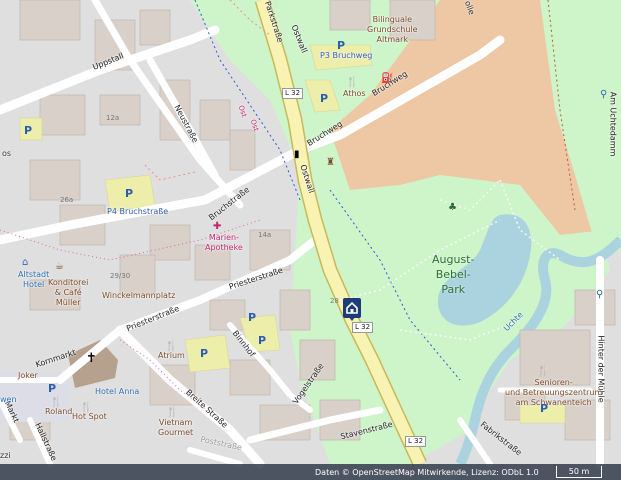 The image size is (621, 480). I want to click on pharmacy-icon: ✚, so click(217, 227).